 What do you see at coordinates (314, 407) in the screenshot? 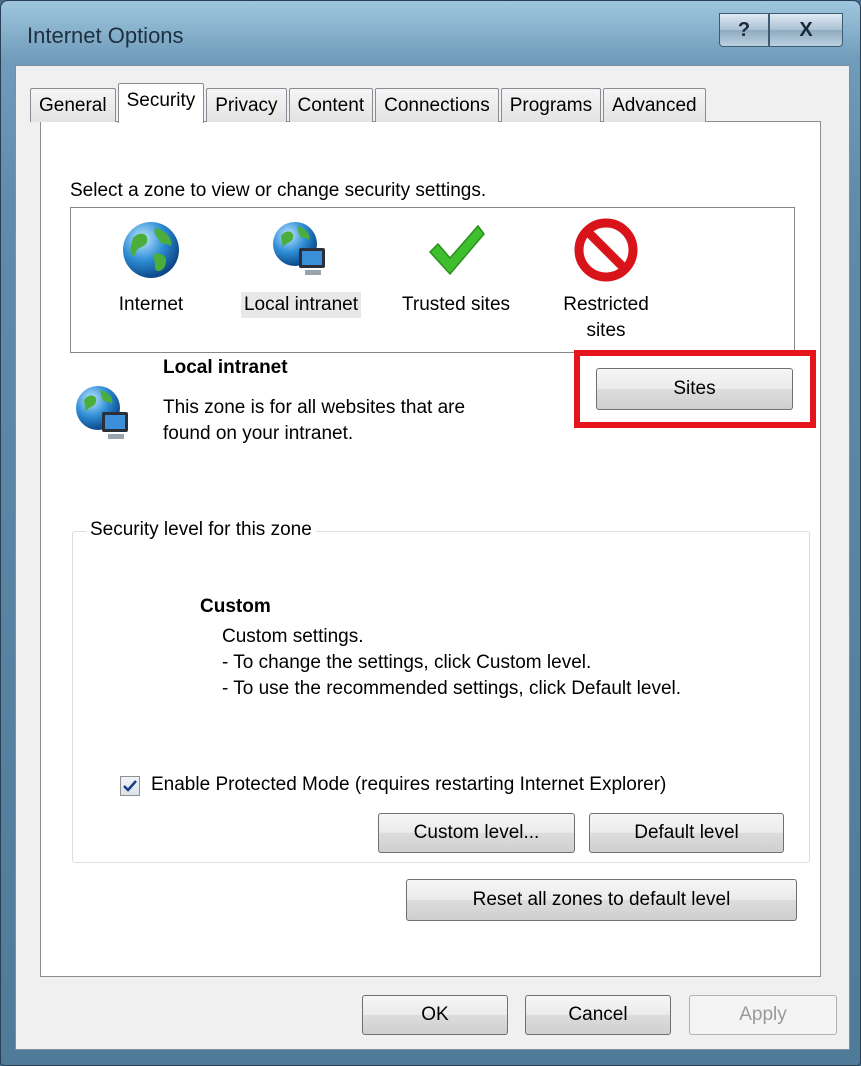
I see `zone-description-line1: This zone is for all websites that are` at bounding box center [314, 407].